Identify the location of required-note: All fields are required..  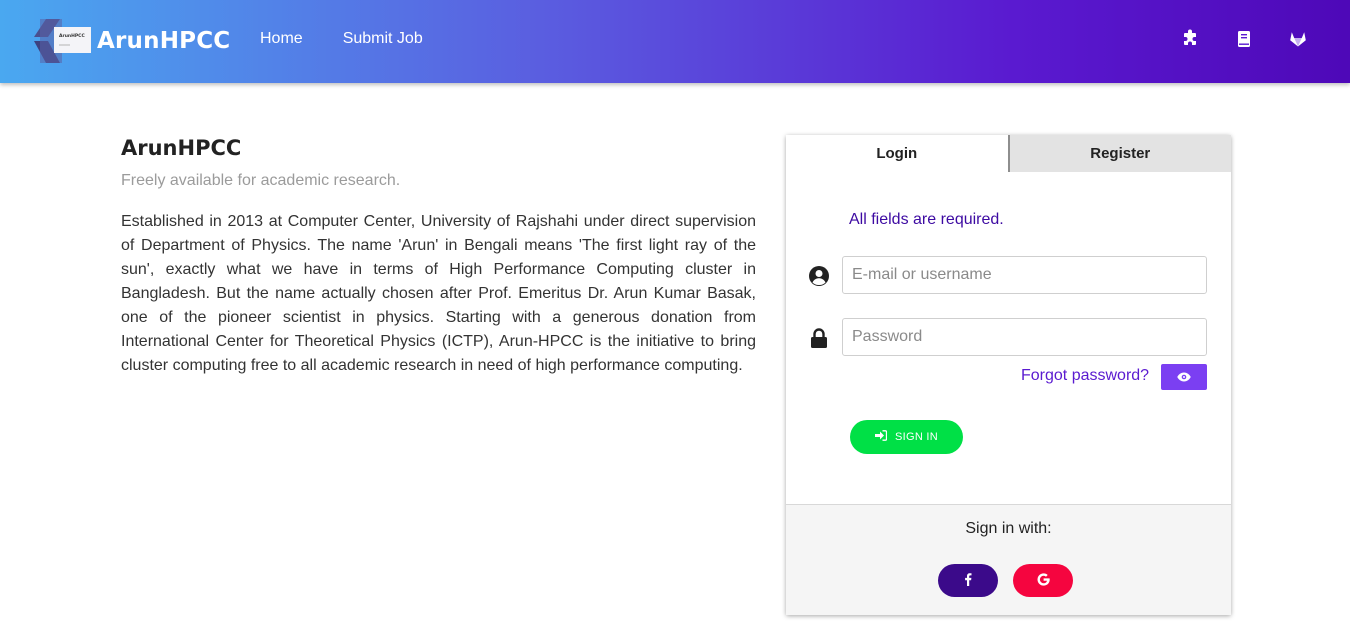
(926, 219).